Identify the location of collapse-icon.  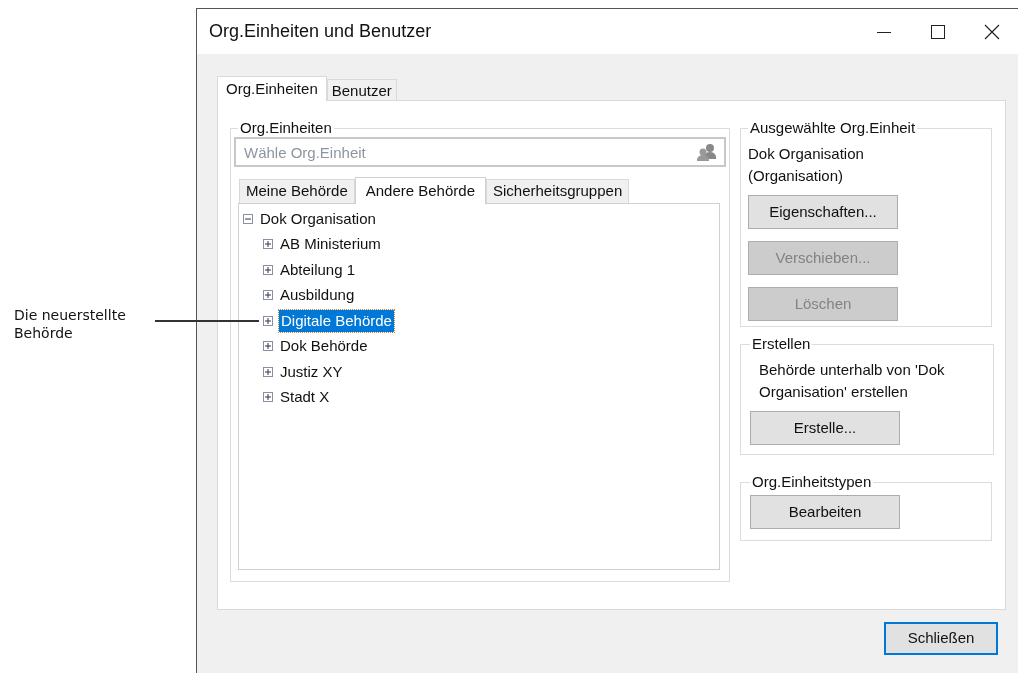
(248, 218).